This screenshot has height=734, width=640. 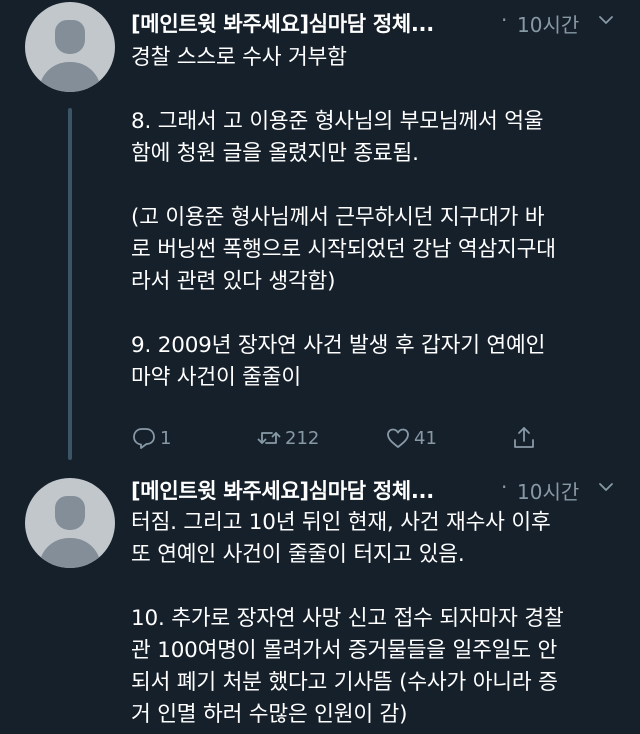 What do you see at coordinates (398, 438) in the screenshot?
I see `heart-icon` at bounding box center [398, 438].